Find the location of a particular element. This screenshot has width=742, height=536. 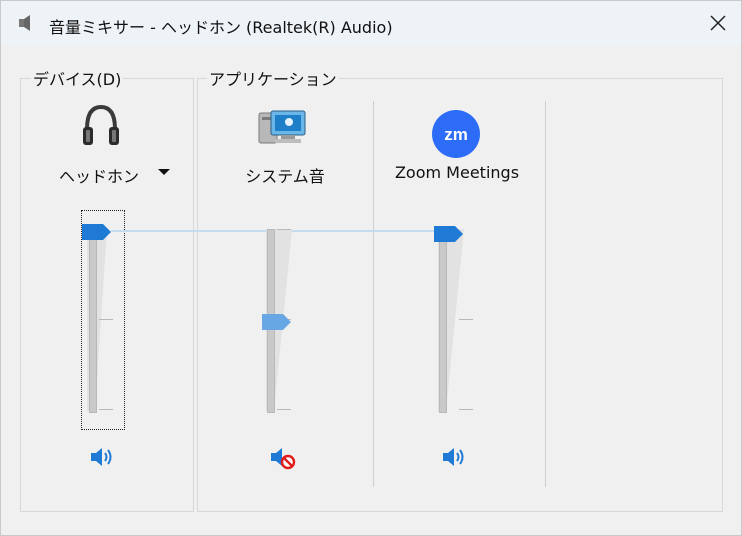

zoom-app-icon: zm is located at coordinates (456, 134).